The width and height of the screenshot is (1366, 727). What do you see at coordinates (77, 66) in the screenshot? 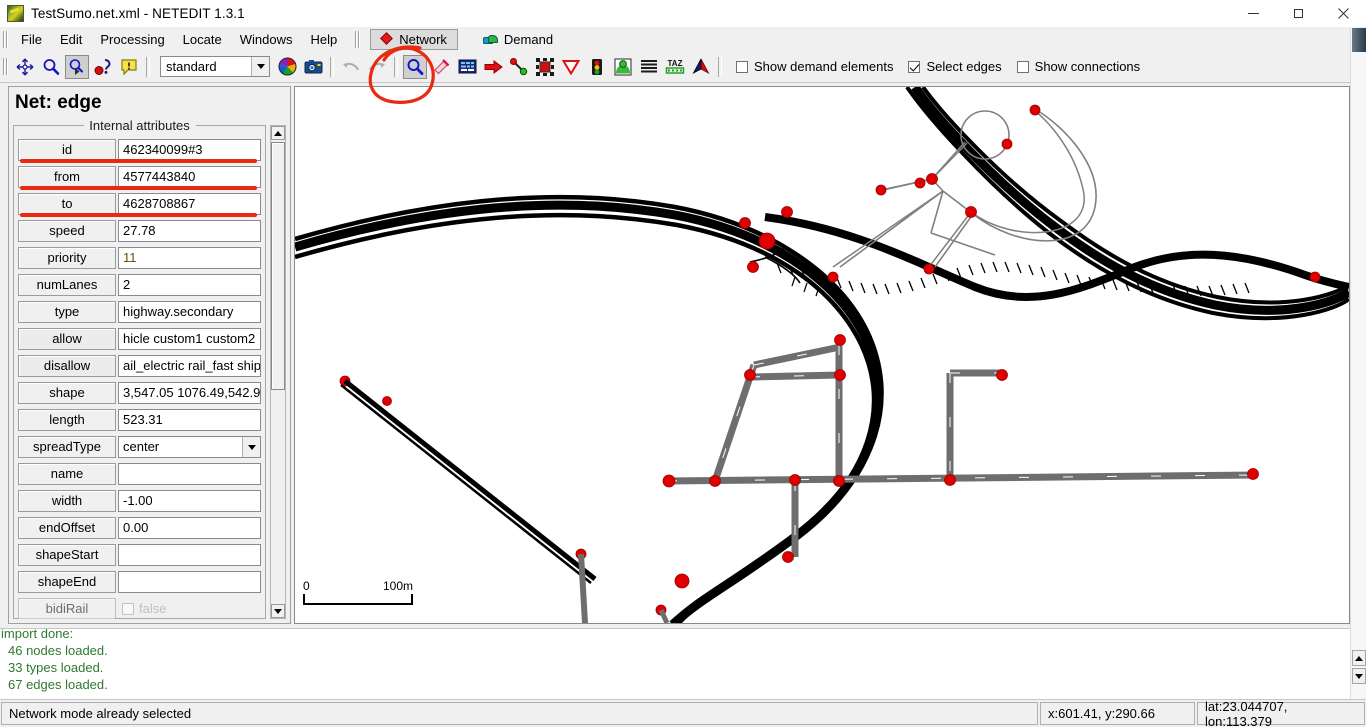
I see `edit-viewport-button` at bounding box center [77, 66].